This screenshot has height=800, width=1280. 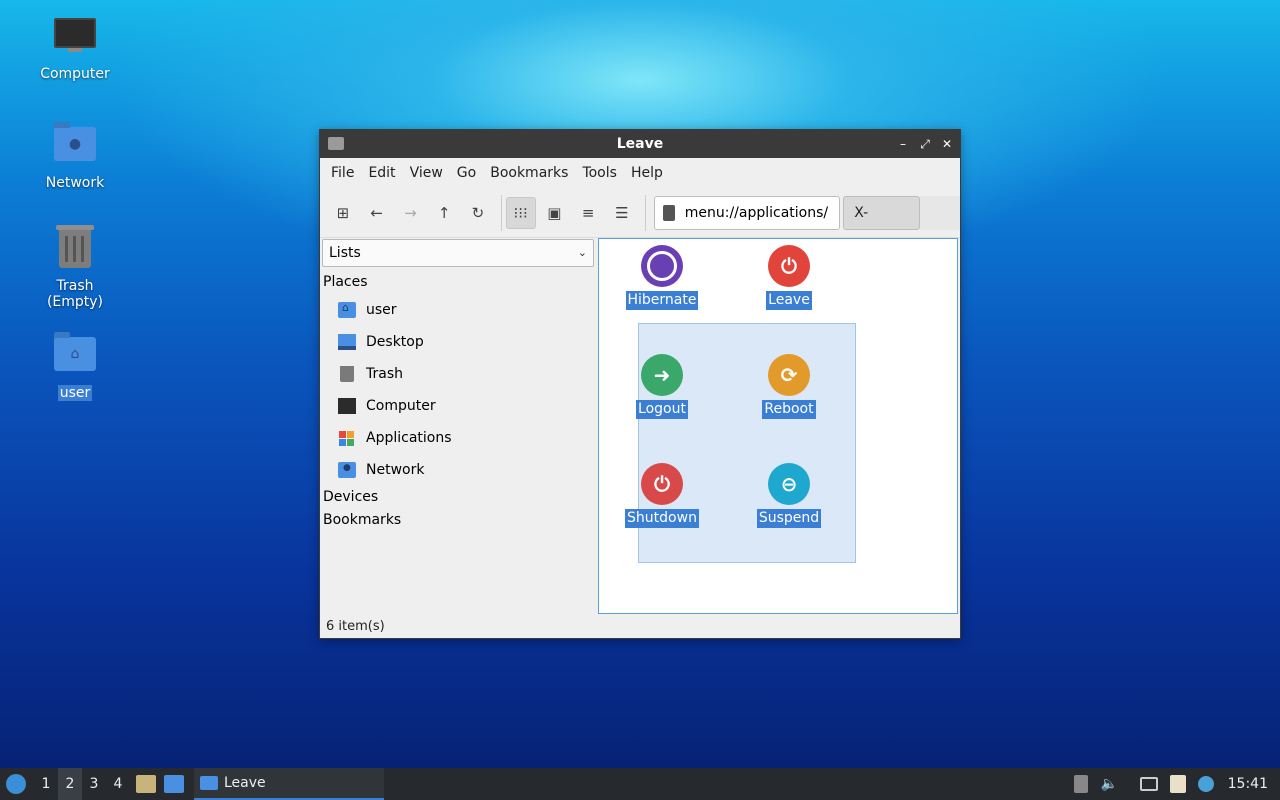 I want to click on menu-help: Help, so click(x=647, y=173).